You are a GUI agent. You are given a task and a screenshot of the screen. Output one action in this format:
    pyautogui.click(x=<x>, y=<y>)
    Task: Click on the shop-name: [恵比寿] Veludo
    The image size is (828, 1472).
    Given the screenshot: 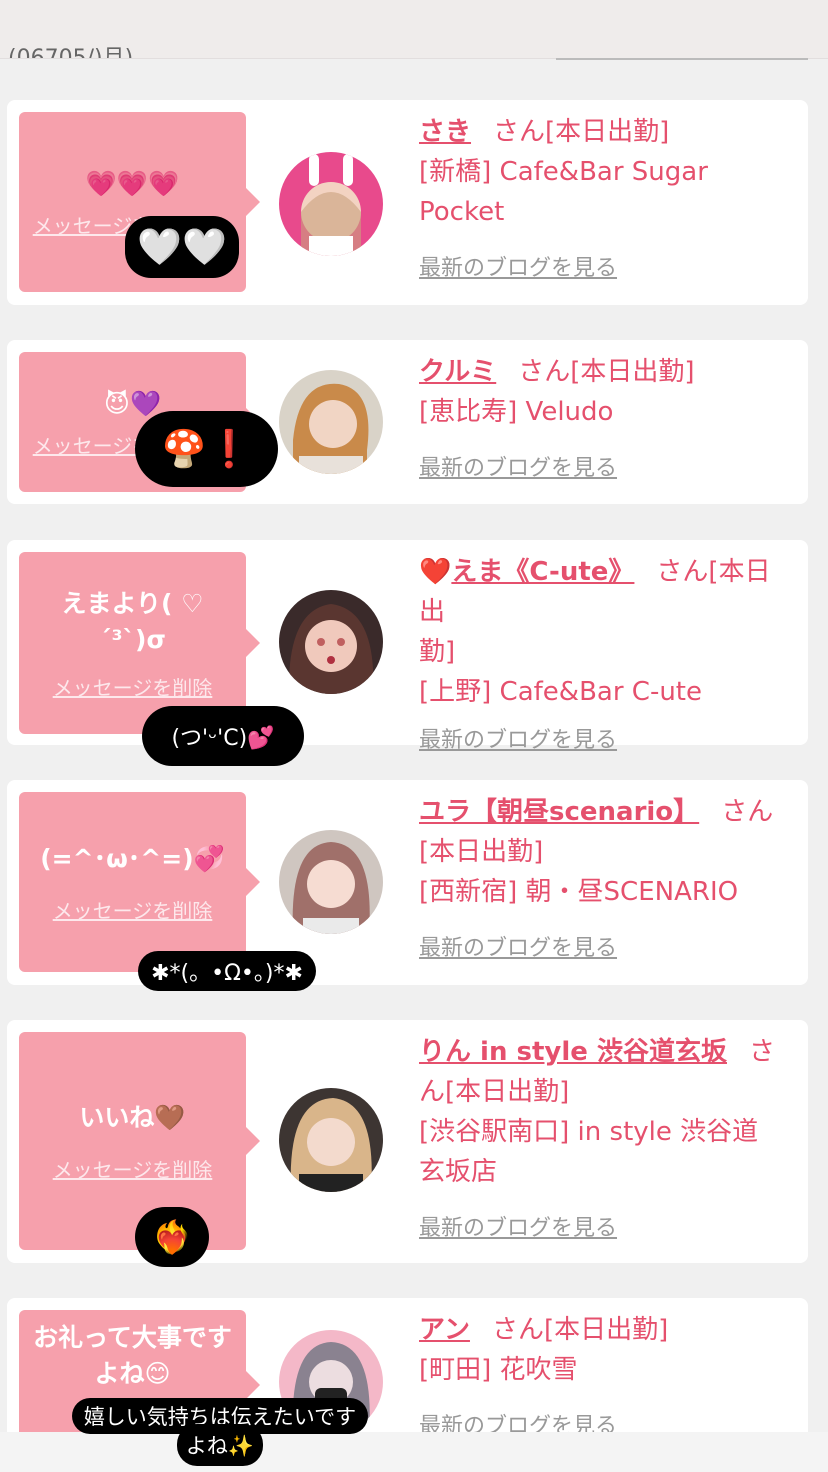 What is the action you would take?
    pyautogui.click(x=516, y=412)
    